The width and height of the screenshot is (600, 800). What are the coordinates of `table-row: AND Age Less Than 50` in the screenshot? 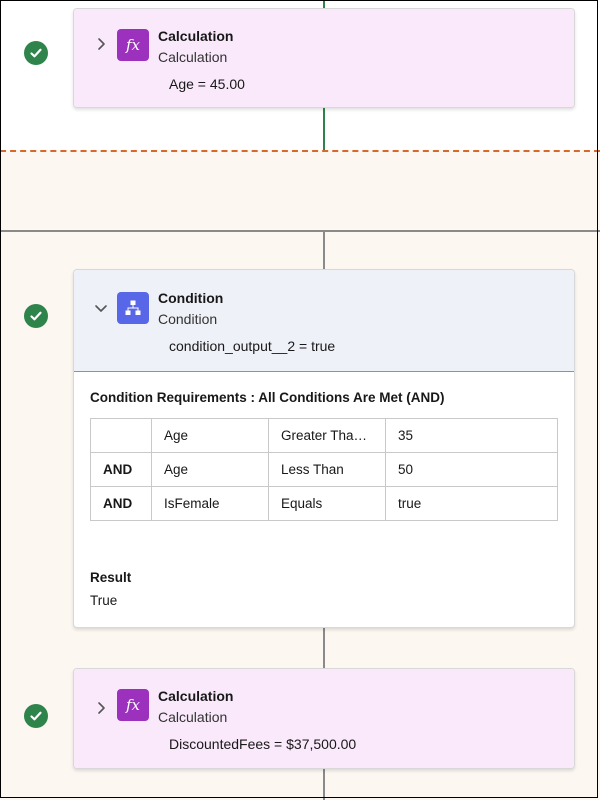 It's located at (324, 469).